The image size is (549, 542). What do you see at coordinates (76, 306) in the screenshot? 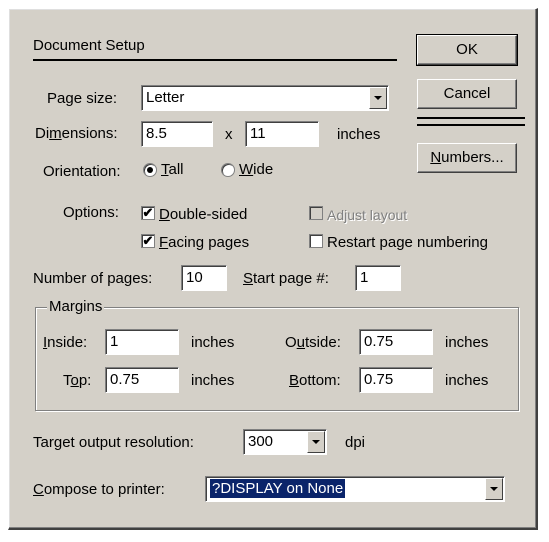
I see `margins-title: Margins` at bounding box center [76, 306].